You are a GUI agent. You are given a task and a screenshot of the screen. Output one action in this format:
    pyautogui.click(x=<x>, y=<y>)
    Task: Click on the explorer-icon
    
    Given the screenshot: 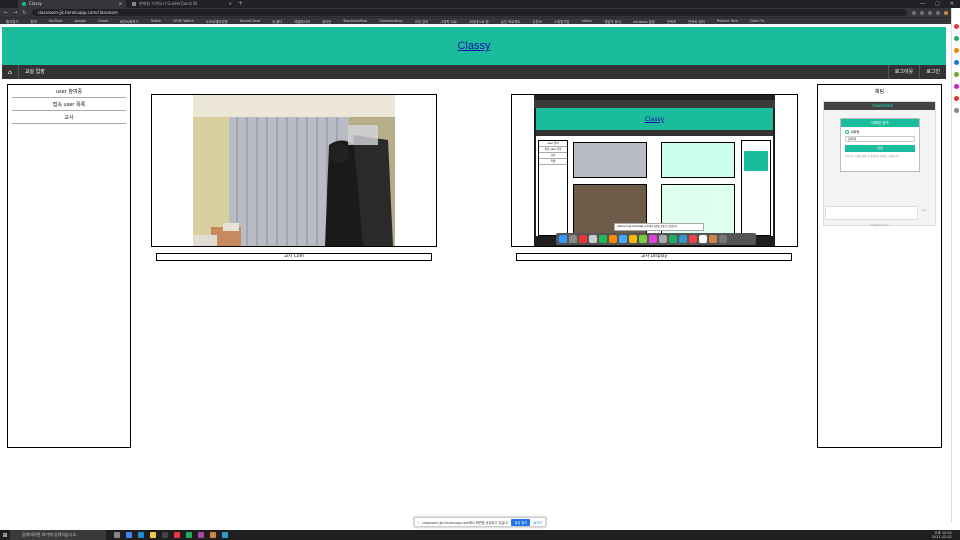 What is the action you would take?
    pyautogui.click(x=153, y=535)
    